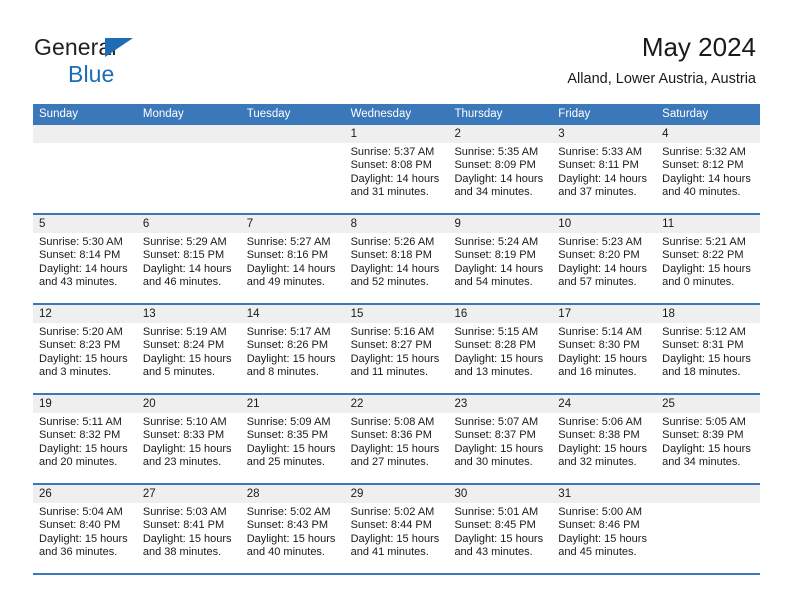 This screenshot has height=612, width=792. What do you see at coordinates (184, 332) in the screenshot?
I see `sunrise-text: Sunrise: 5:19 AM` at bounding box center [184, 332].